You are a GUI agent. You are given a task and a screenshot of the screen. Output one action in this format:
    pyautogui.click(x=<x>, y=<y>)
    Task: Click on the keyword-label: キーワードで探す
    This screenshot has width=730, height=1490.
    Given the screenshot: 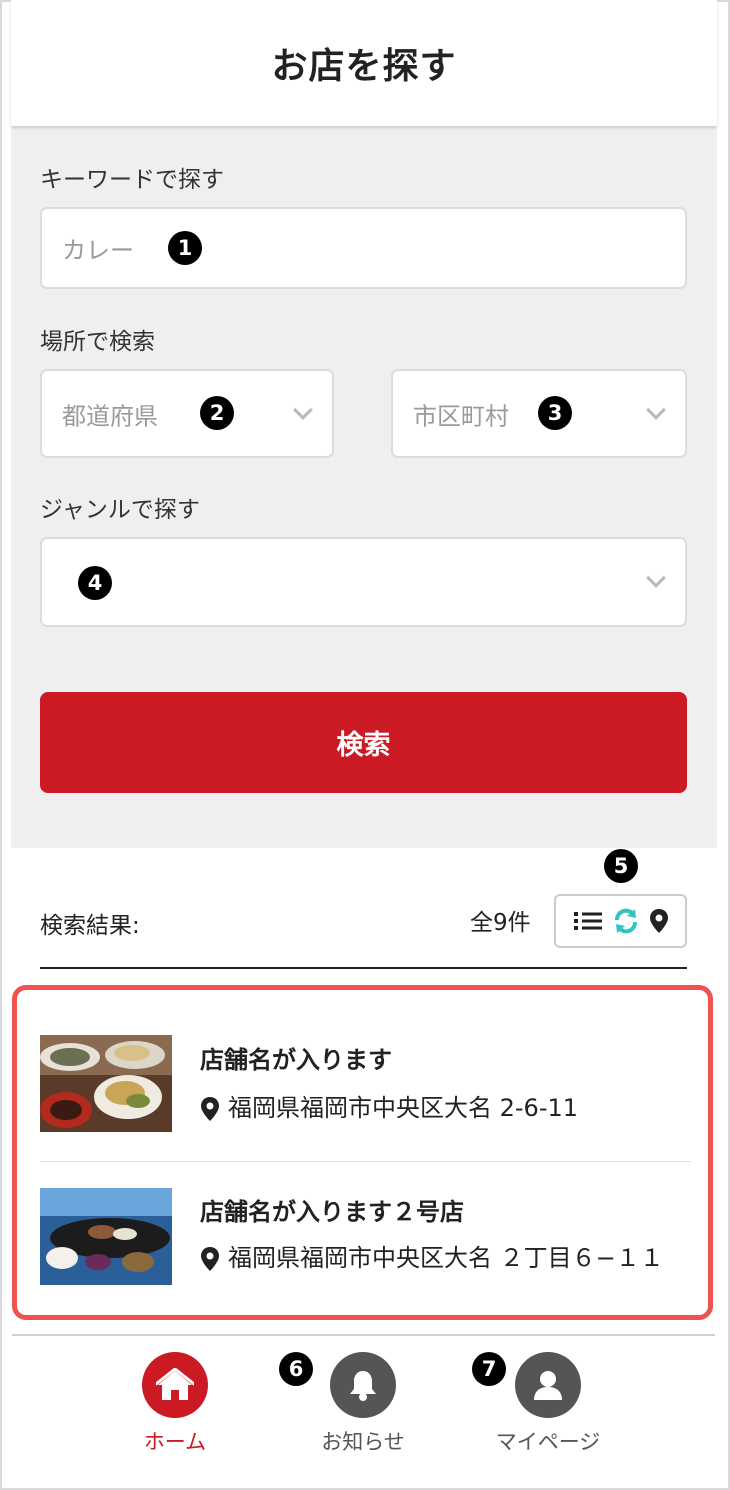 What is the action you would take?
    pyautogui.click(x=132, y=180)
    